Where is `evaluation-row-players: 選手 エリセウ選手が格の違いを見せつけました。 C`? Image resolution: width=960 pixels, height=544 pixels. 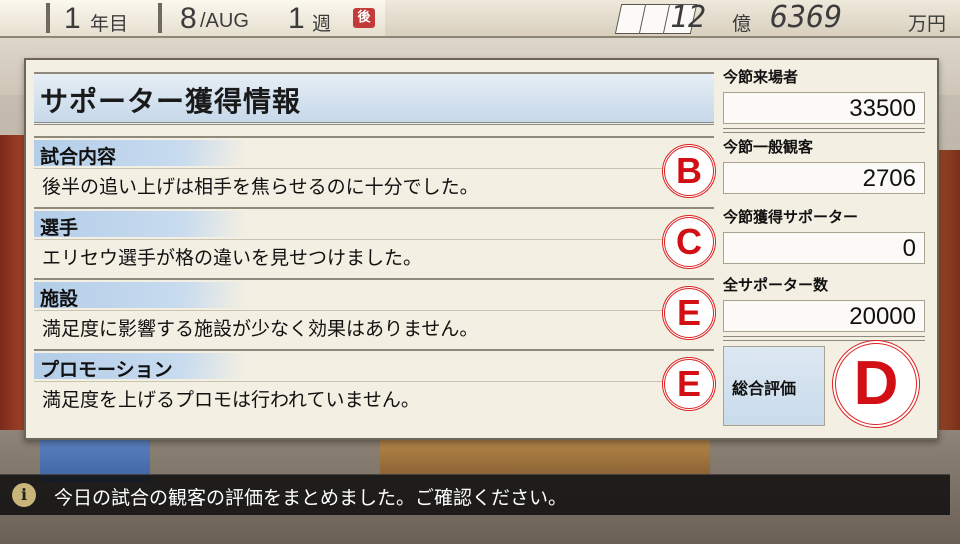
evaluation-row-players: 選手 エリセウ選手が格の違いを見せつけました。 C is located at coordinates (375, 241).